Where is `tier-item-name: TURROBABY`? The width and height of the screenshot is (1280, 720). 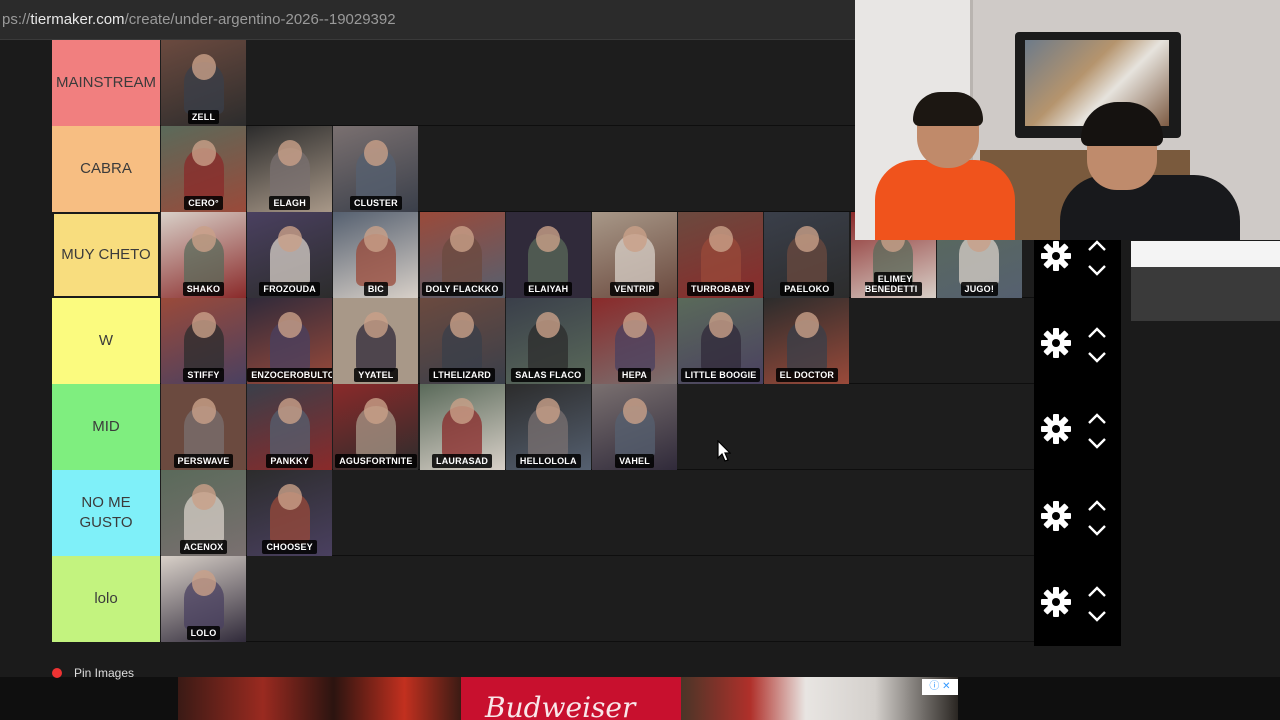 tier-item-name: TURROBABY is located at coordinates (721, 289).